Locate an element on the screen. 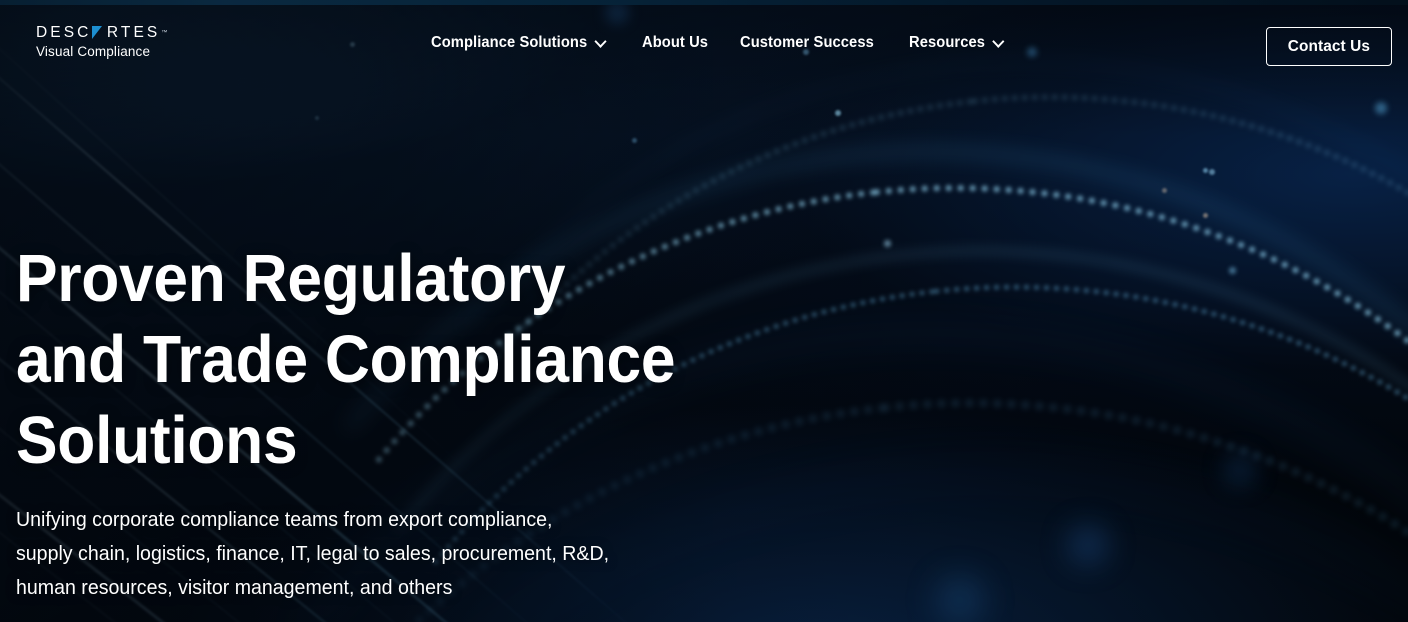 Image resolution: width=1408 pixels, height=622 pixels. nav-item-compliance-solutions: Compliance Solutions is located at coordinates (517, 43).